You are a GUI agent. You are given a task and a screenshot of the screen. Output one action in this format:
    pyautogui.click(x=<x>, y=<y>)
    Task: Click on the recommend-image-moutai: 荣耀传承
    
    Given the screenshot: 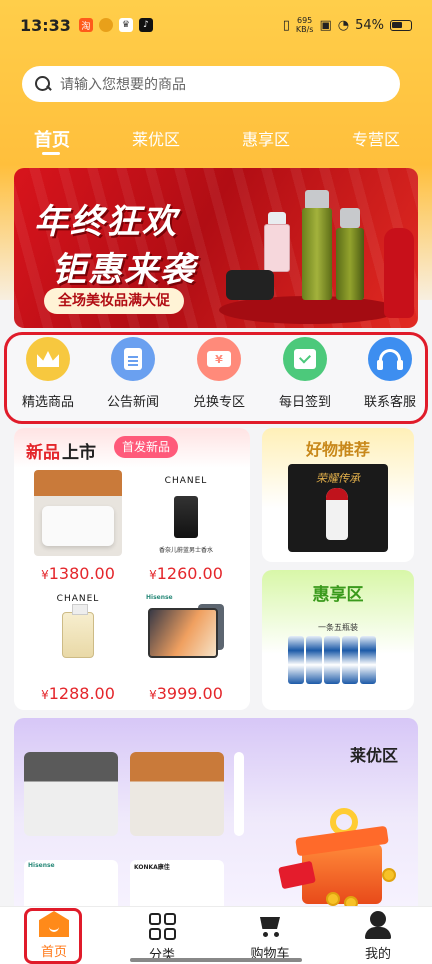 What is the action you would take?
    pyautogui.click(x=338, y=508)
    